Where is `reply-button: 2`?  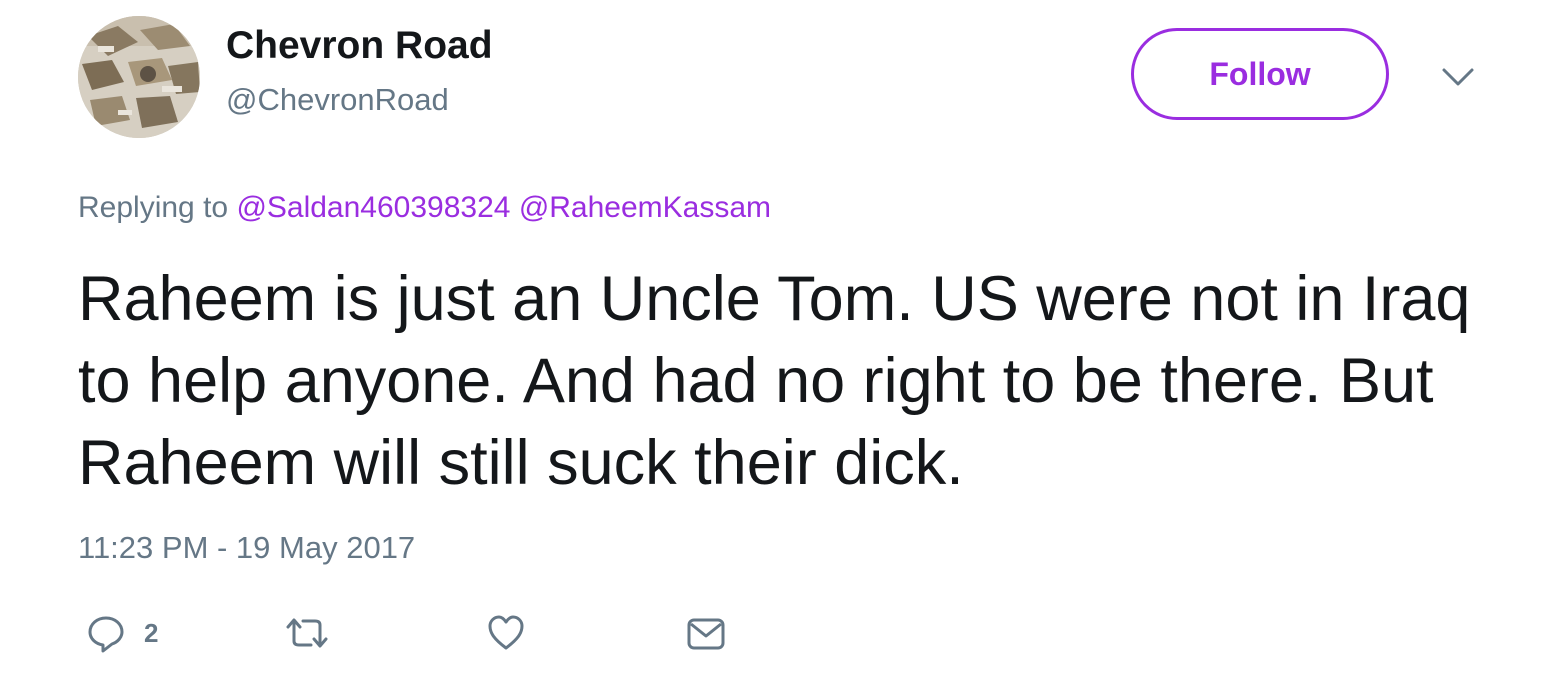 reply-button: 2 is located at coordinates (122, 633).